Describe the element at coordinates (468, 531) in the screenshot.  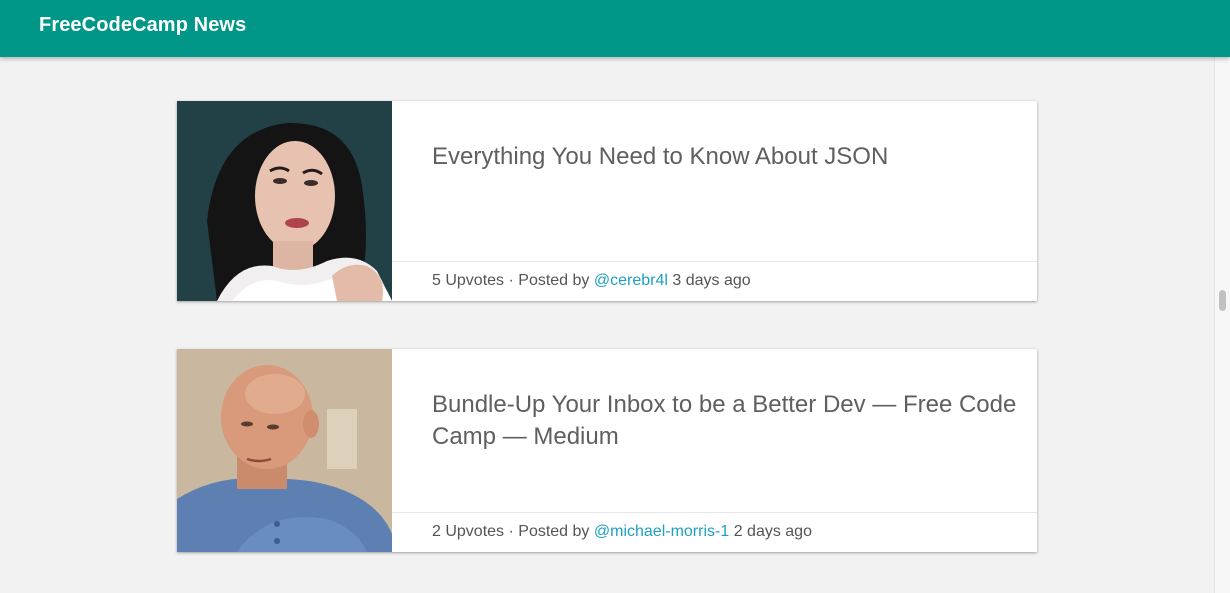
I see `upvote-count: 2 Upvotes` at that location.